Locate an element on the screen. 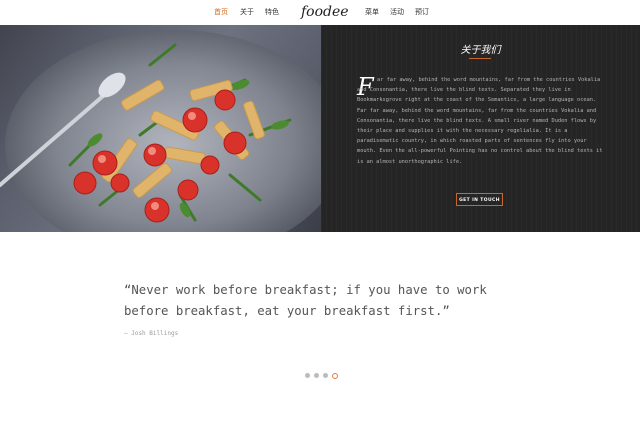 The image size is (640, 426). title-divider is located at coordinates (480, 58).